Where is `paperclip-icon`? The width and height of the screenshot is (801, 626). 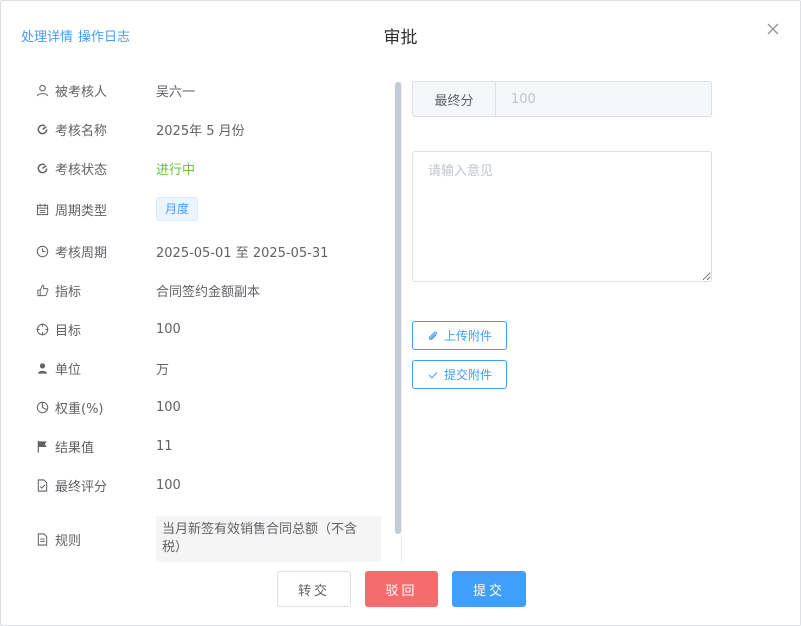
paperclip-icon is located at coordinates (432, 335).